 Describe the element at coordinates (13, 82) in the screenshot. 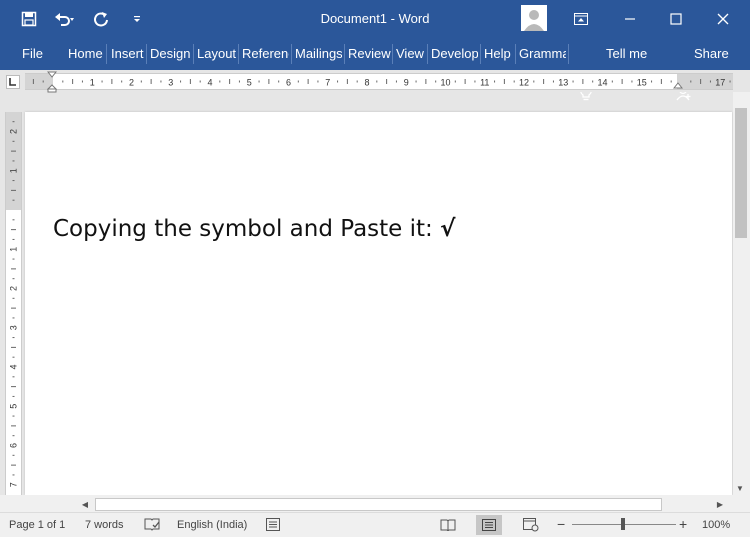

I see `tab-selector-icon` at that location.